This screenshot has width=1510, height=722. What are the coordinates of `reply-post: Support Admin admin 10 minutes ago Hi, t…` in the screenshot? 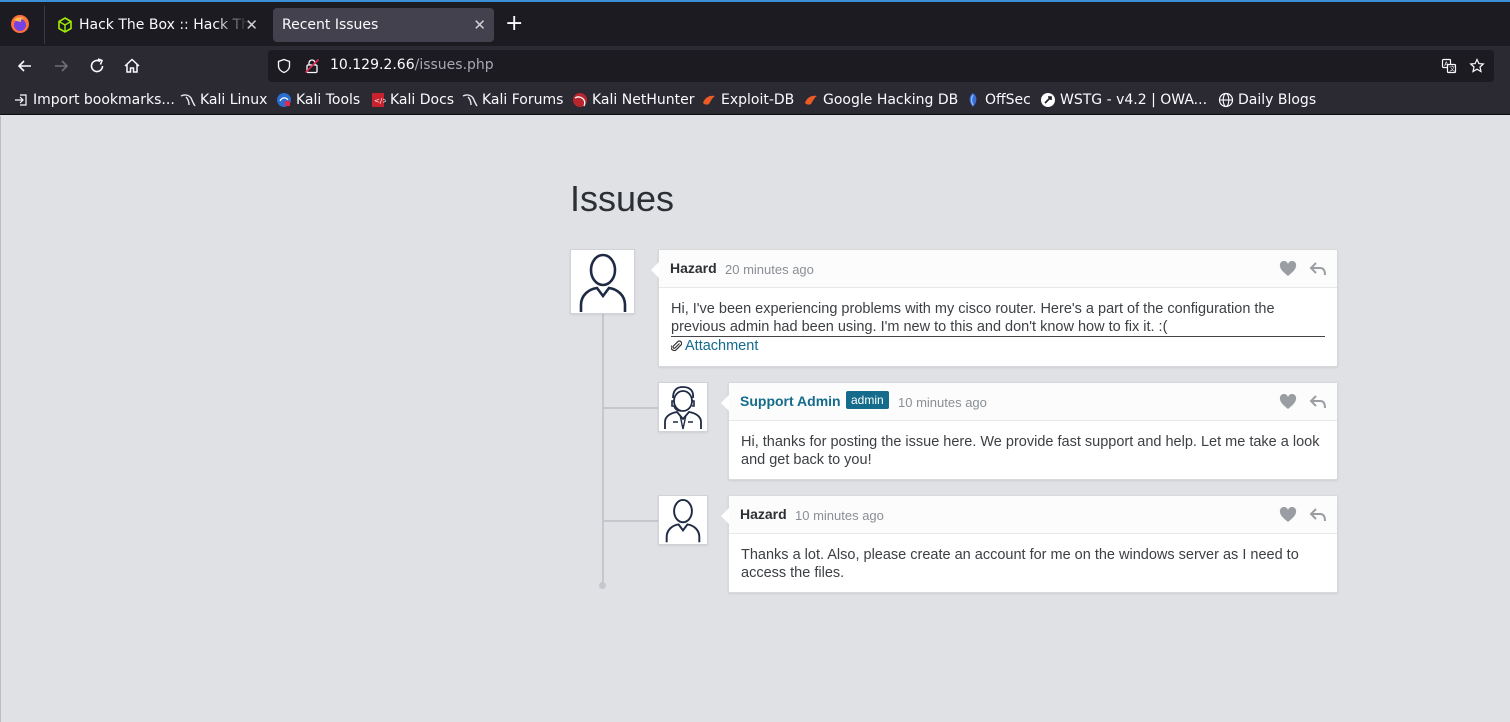 It's located at (1029, 431).